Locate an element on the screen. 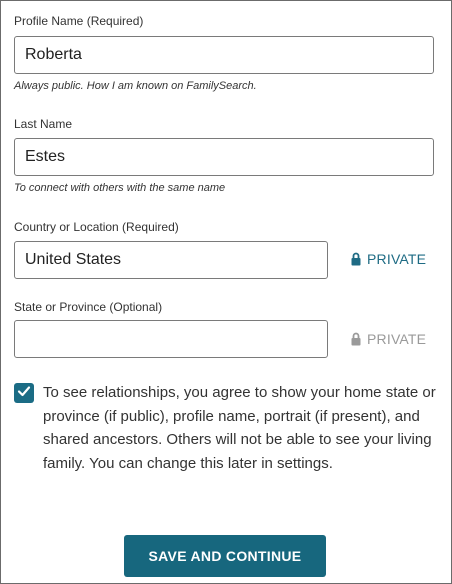 Image resolution: width=452 pixels, height=584 pixels. checkmark-icon is located at coordinates (24, 393).